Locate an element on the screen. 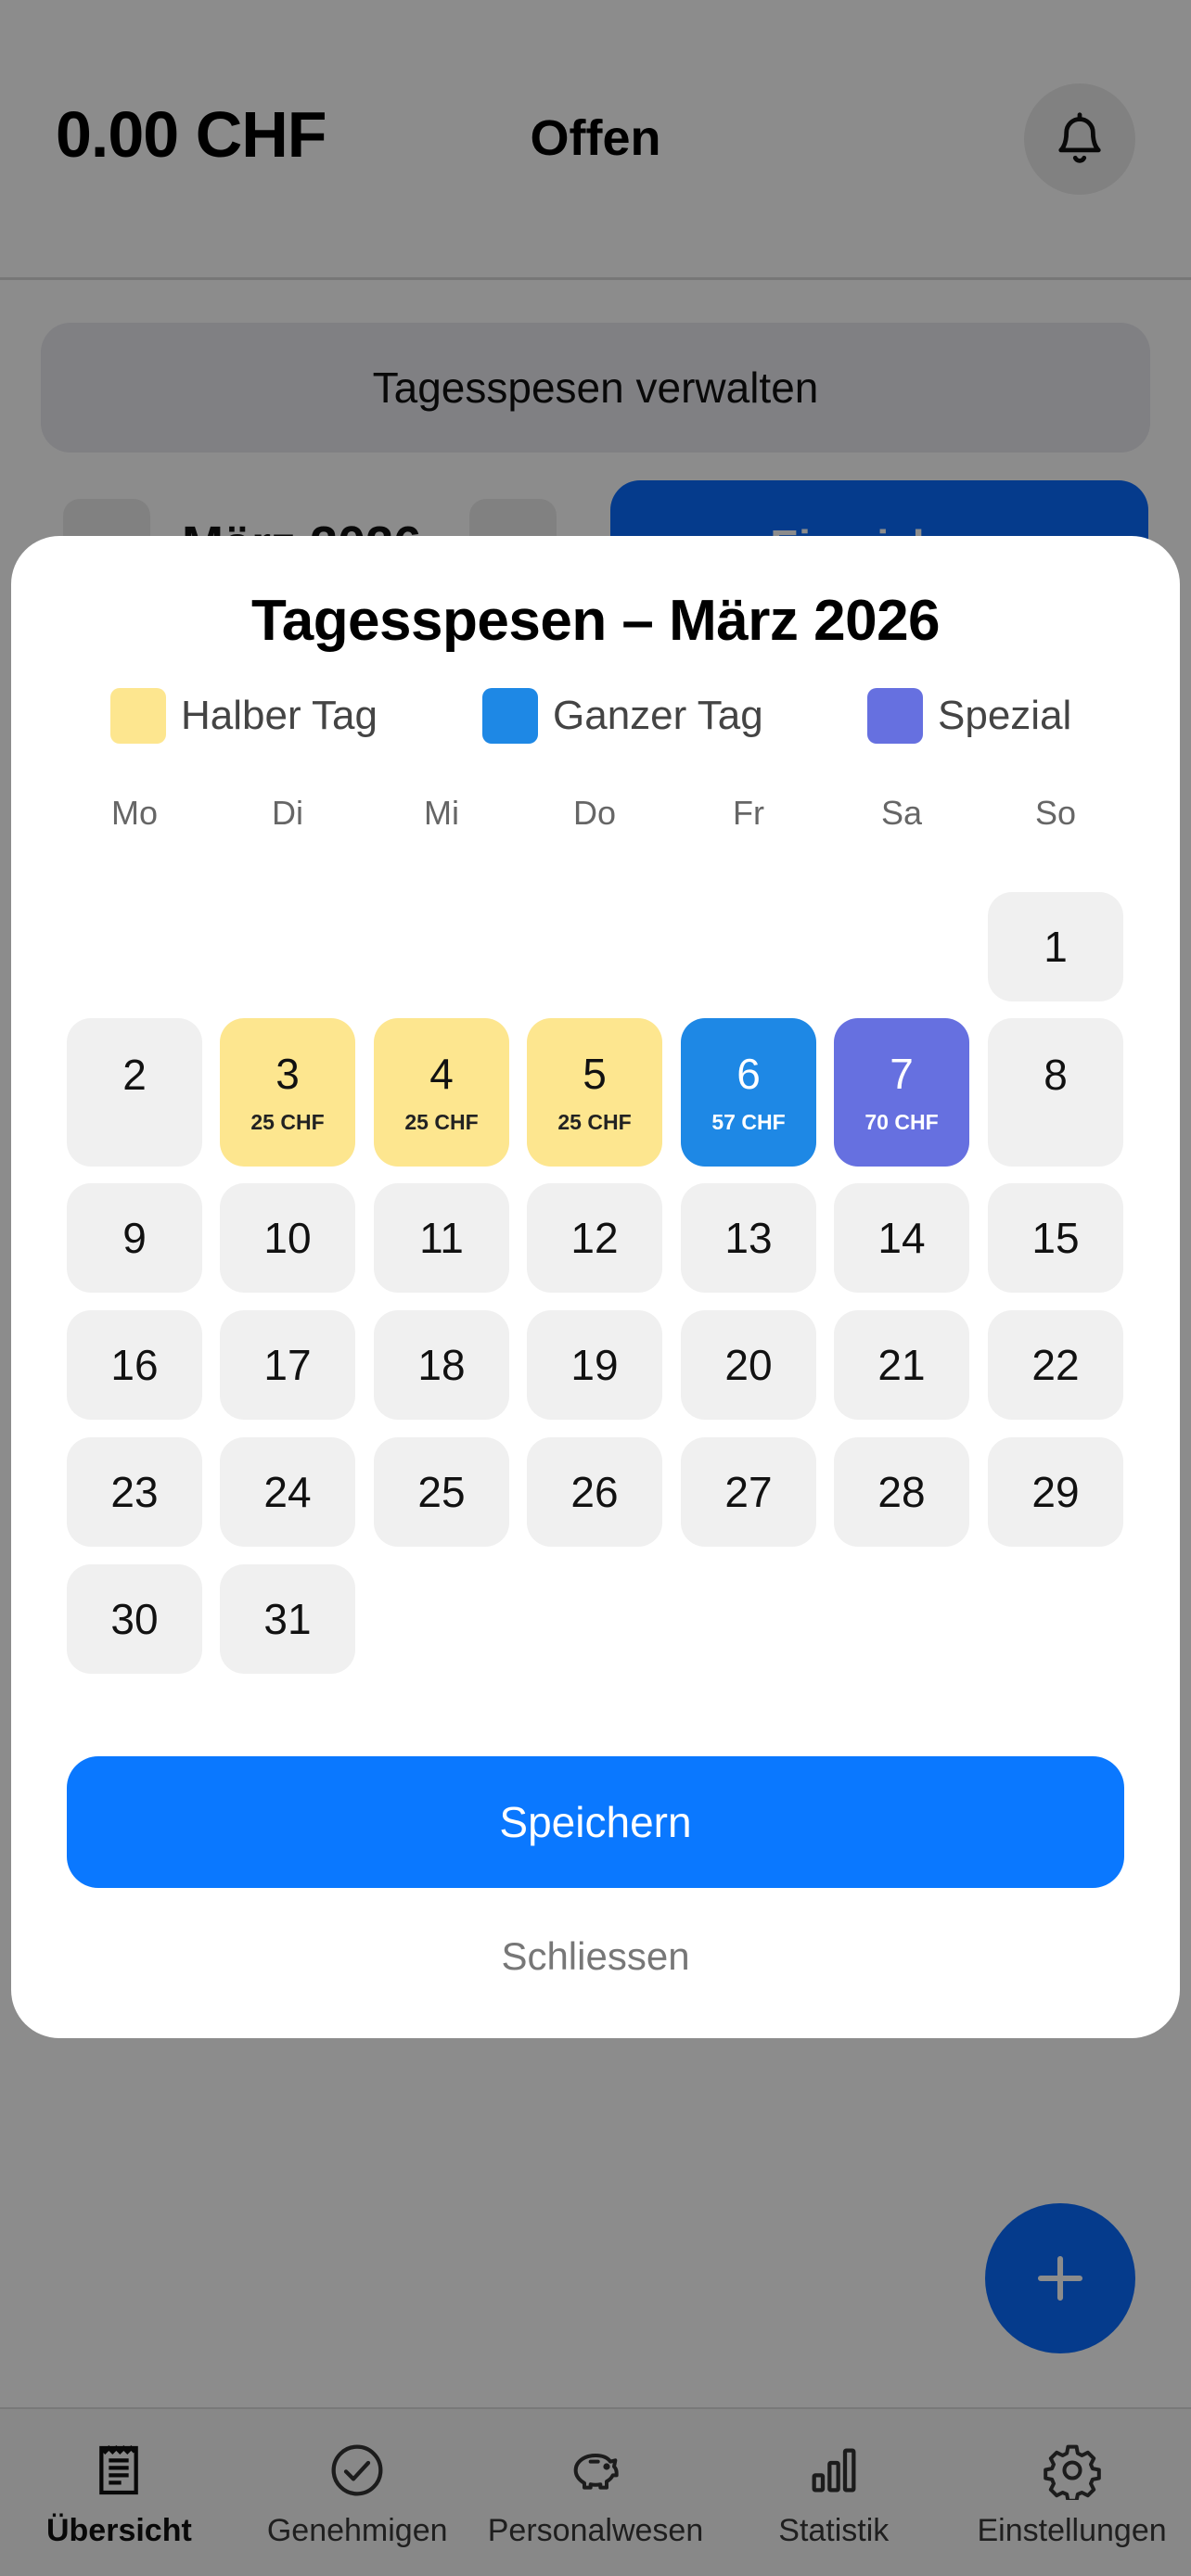 The width and height of the screenshot is (1191, 2576). day-number: 15 is located at coordinates (1055, 1238).